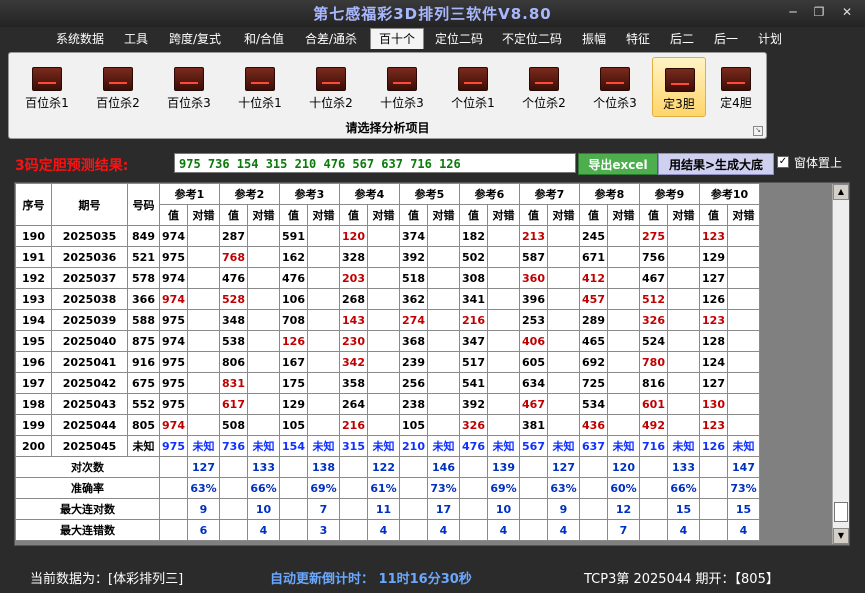 Image resolution: width=865 pixels, height=593 pixels. Describe the element at coordinates (293, 341) in the screenshot. I see `ref-value: 126` at that location.